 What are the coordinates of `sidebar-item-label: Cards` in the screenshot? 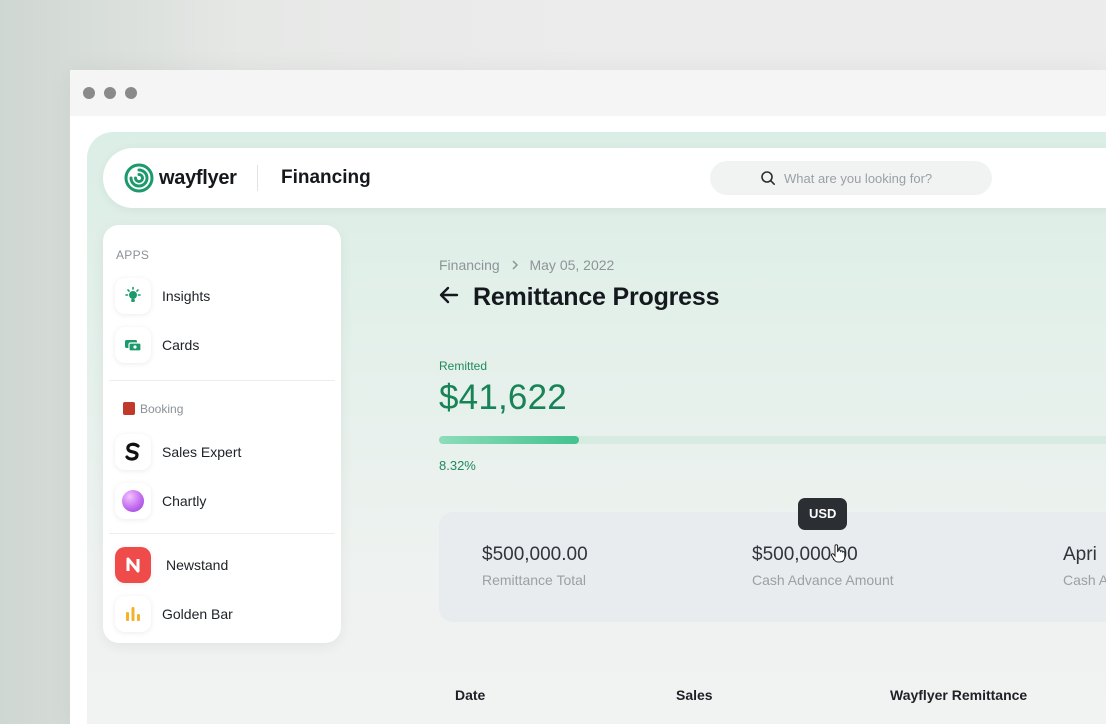 It's located at (181, 345).